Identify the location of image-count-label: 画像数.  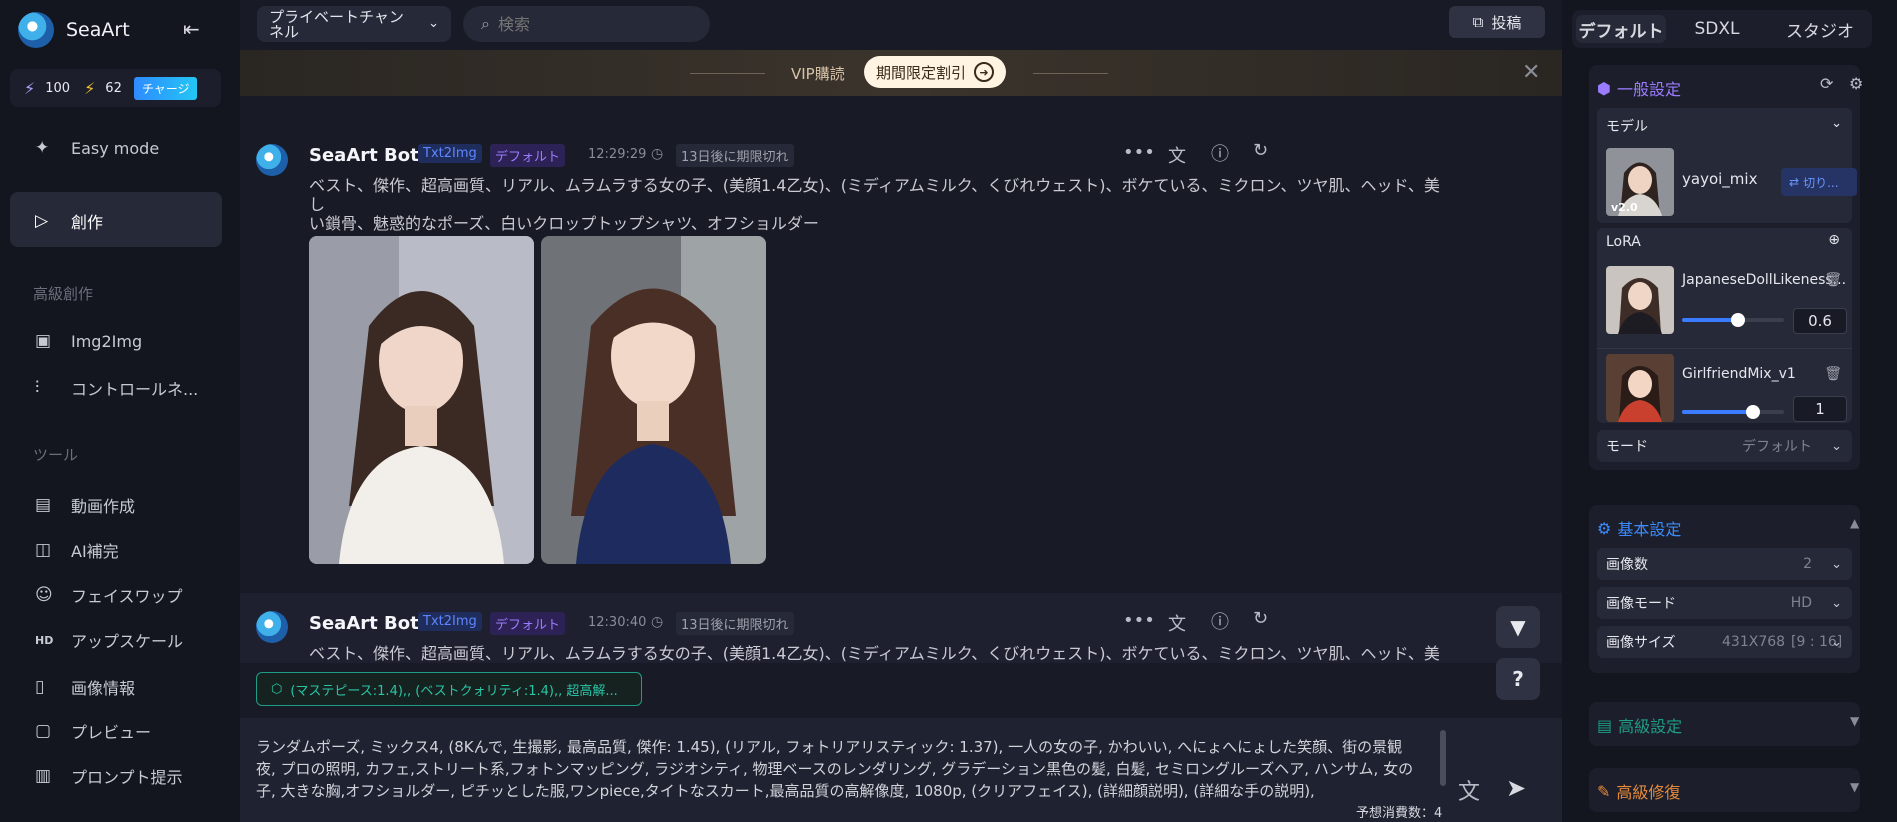
(1627, 565).